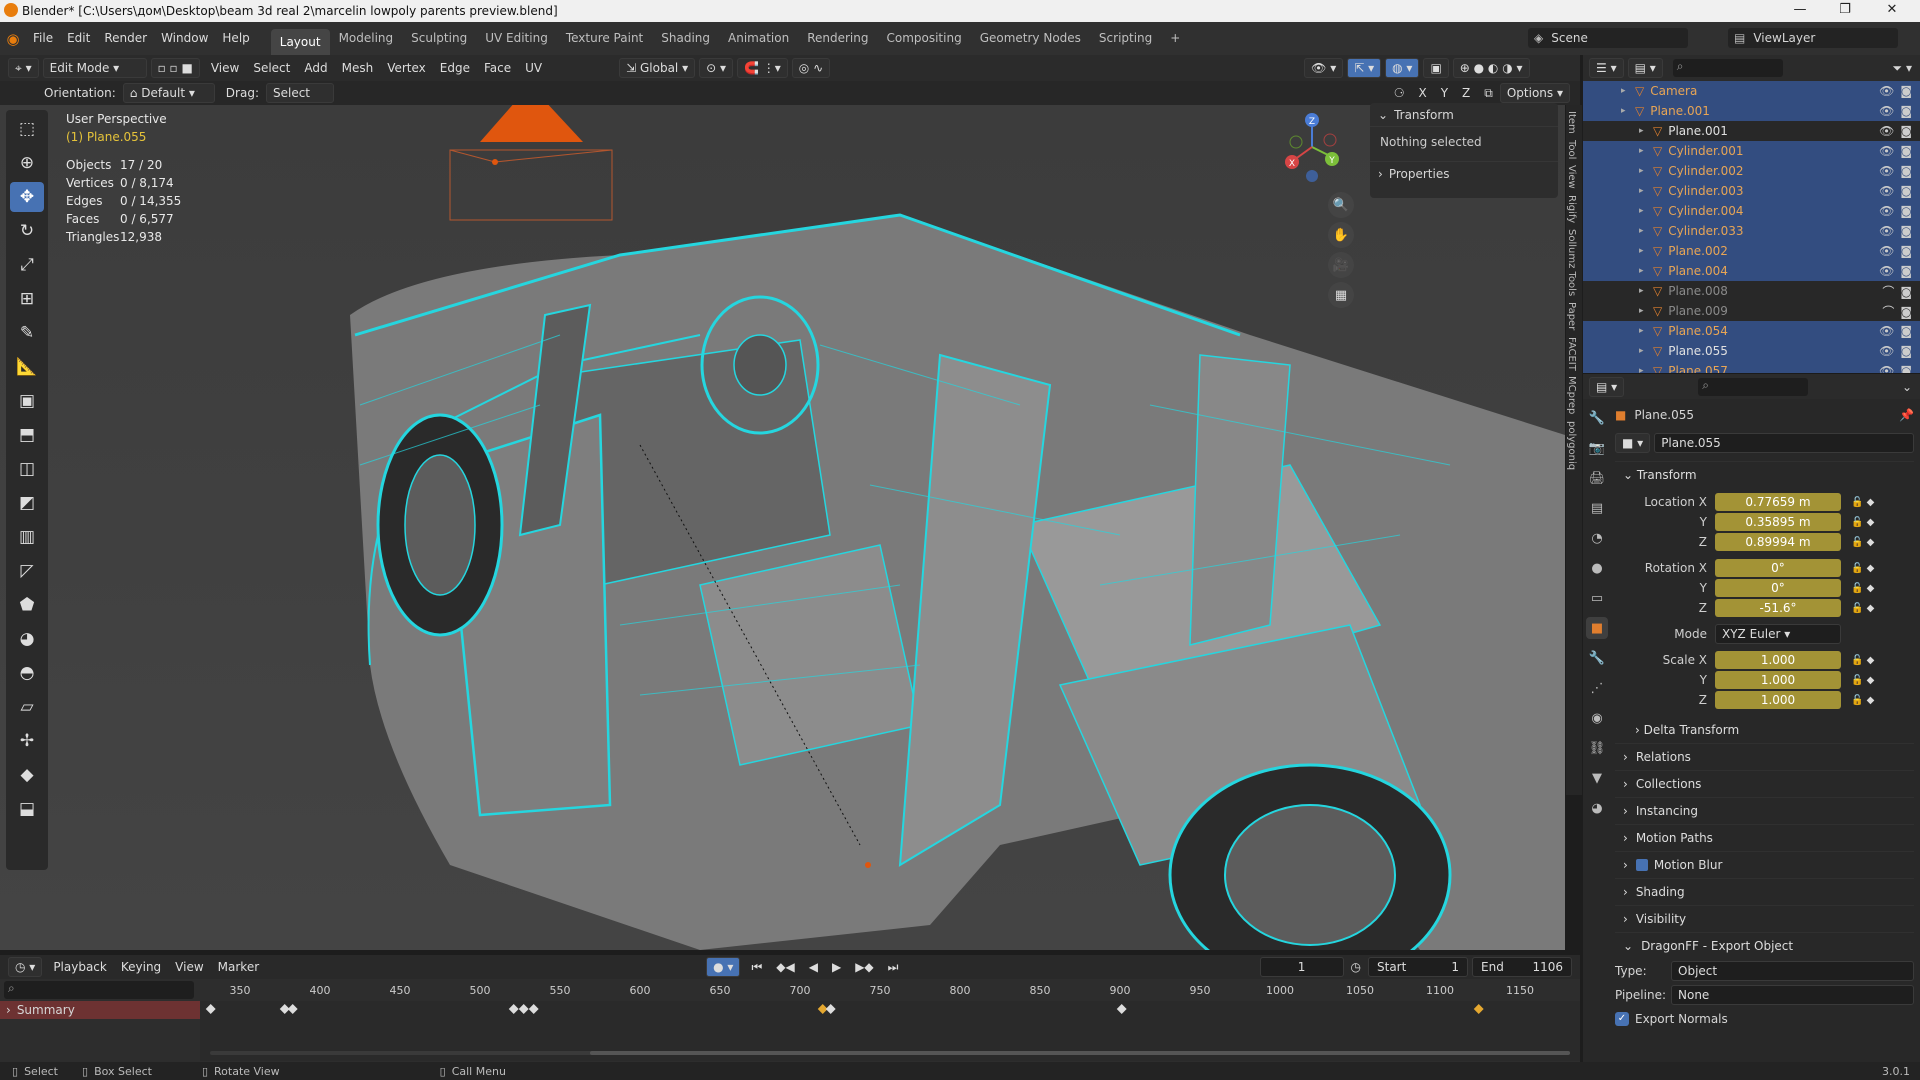  What do you see at coordinates (1778, 568) in the screenshot?
I see `rotation-x-field: 0°` at bounding box center [1778, 568].